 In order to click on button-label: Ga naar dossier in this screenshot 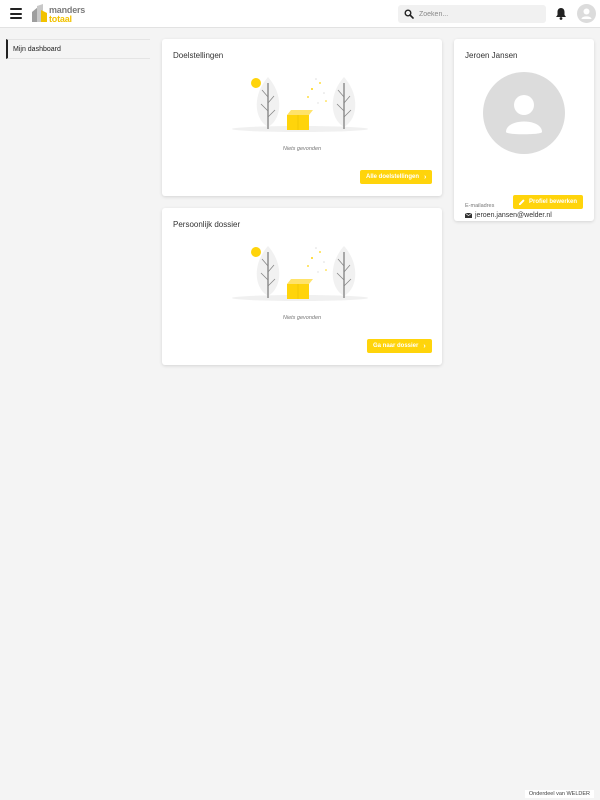, I will do `click(396, 346)`.